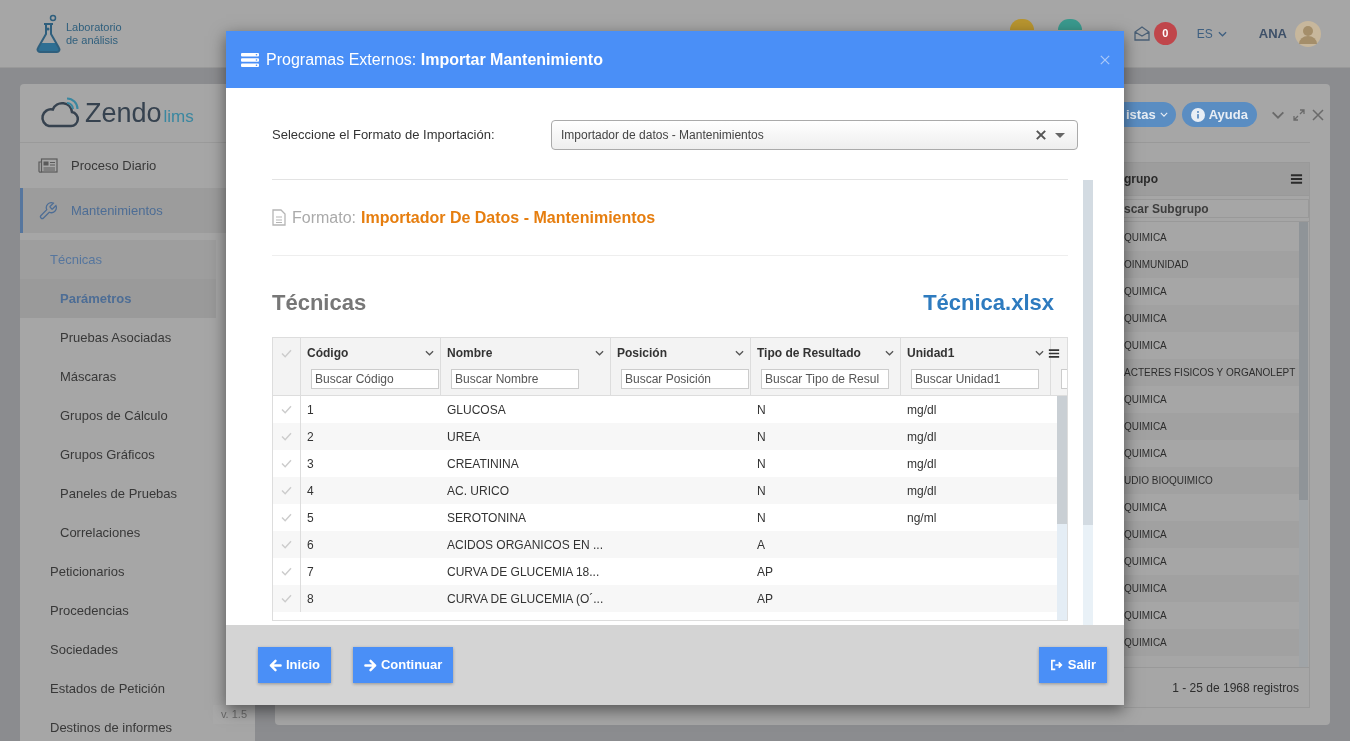 Image resolution: width=1350 pixels, height=741 pixels. Describe the element at coordinates (118, 415) in the screenshot. I see `menu-item: Grupos de Cálculo` at that location.